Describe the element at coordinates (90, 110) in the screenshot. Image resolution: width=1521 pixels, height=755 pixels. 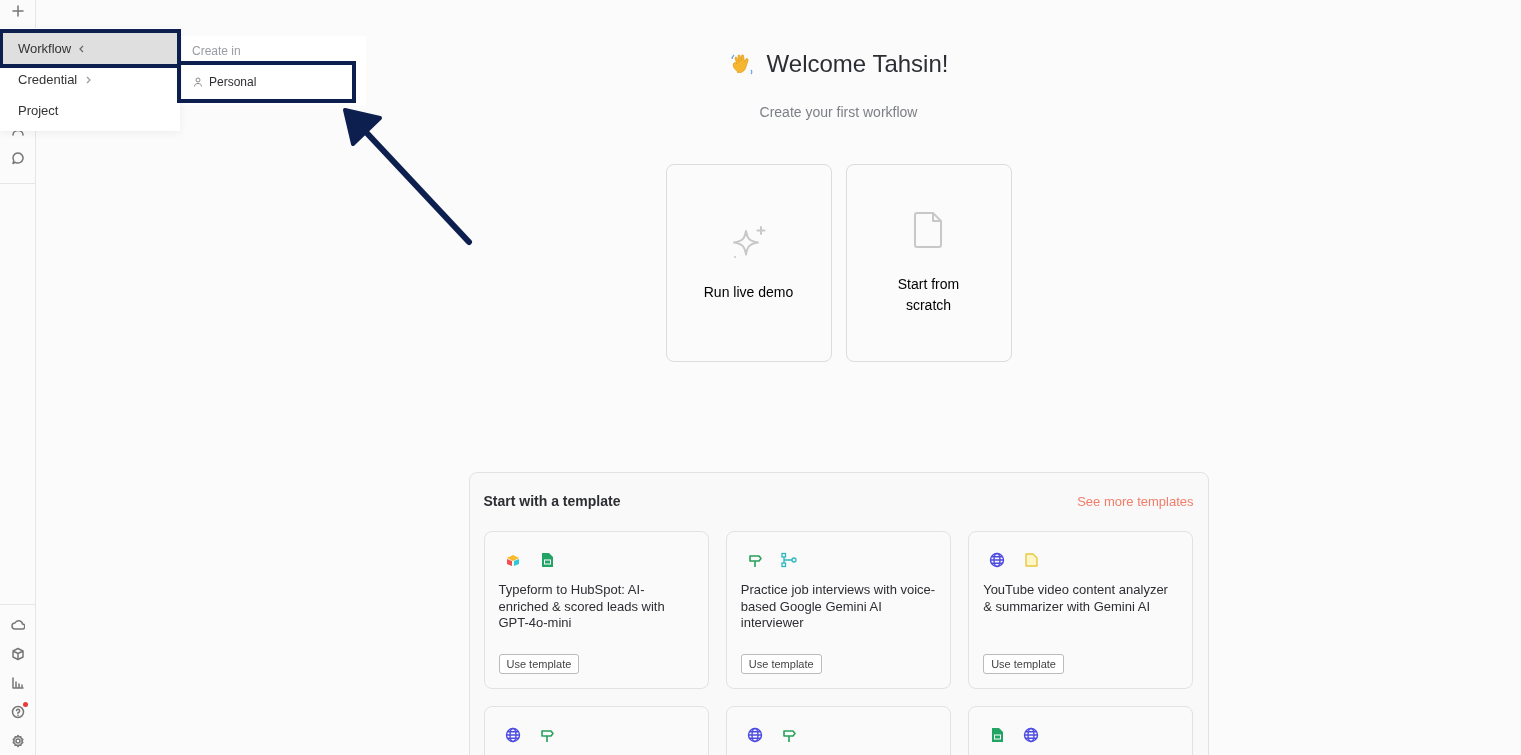
I see `menu-item: Project` at that location.